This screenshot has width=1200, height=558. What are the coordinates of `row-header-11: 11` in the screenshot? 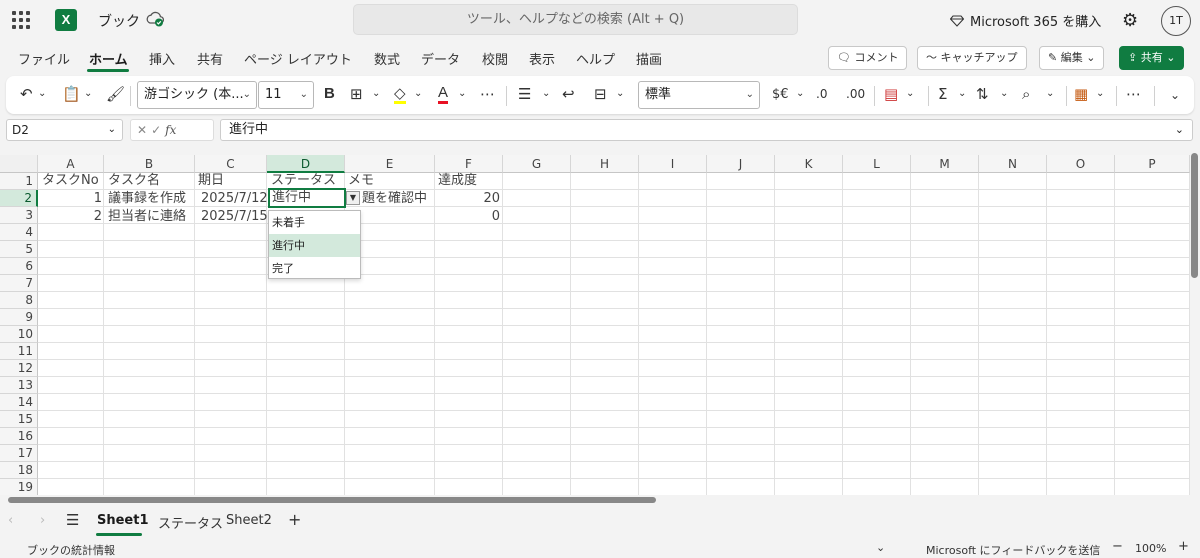 It's located at (19, 351).